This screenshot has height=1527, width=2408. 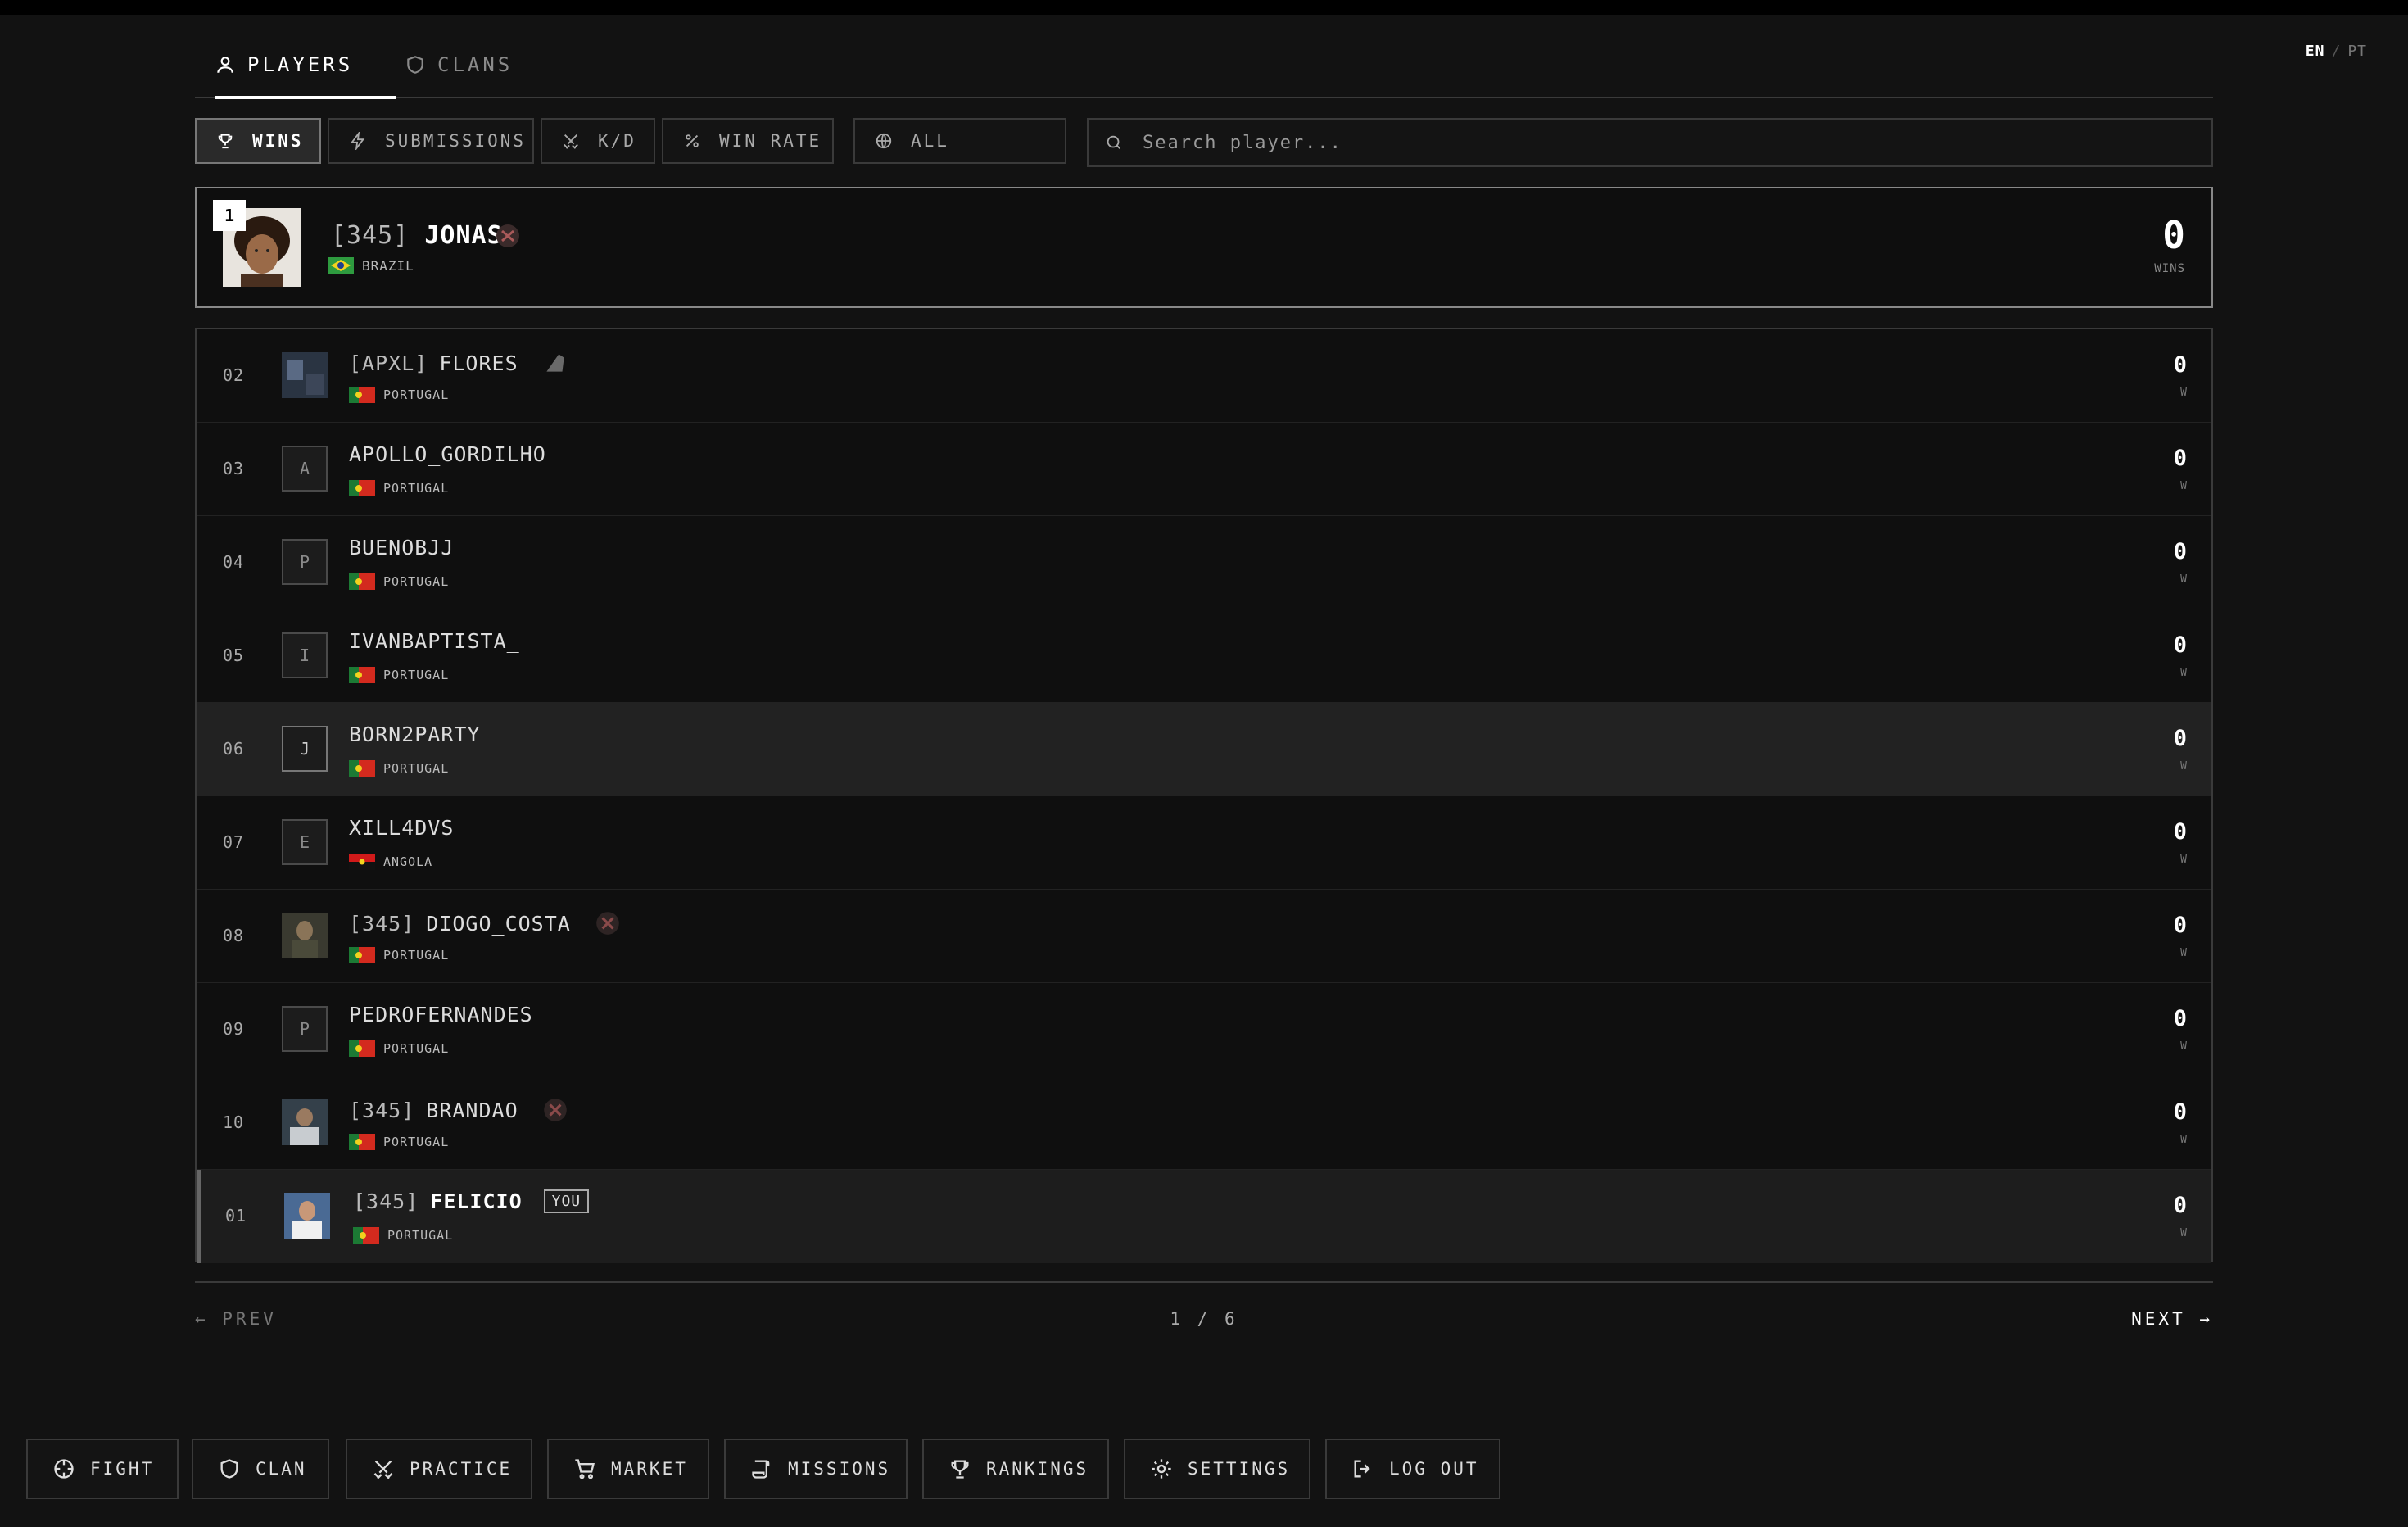 I want to click on table-row: 04 P BUENOBJJ PORTUGAL 0 W, so click(x=1204, y=562).